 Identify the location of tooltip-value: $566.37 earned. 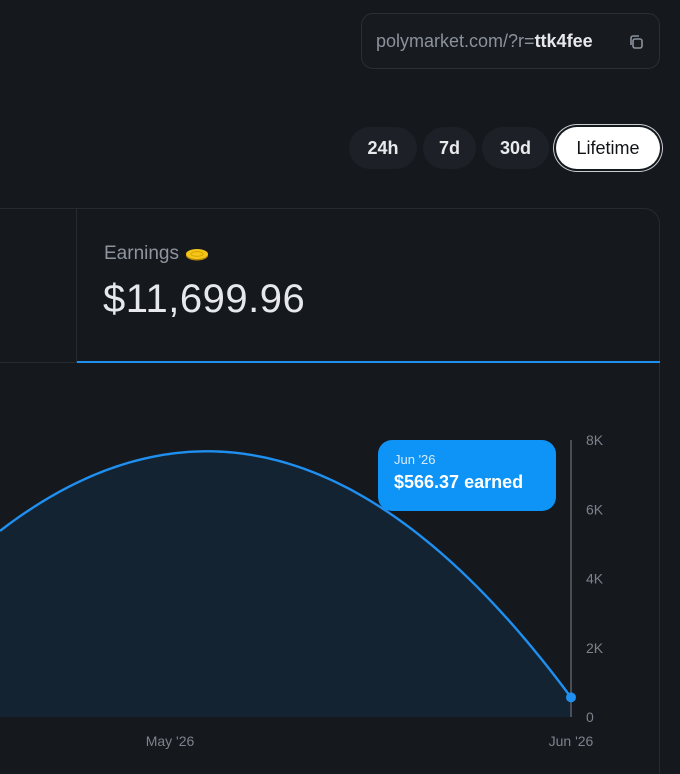
(459, 482).